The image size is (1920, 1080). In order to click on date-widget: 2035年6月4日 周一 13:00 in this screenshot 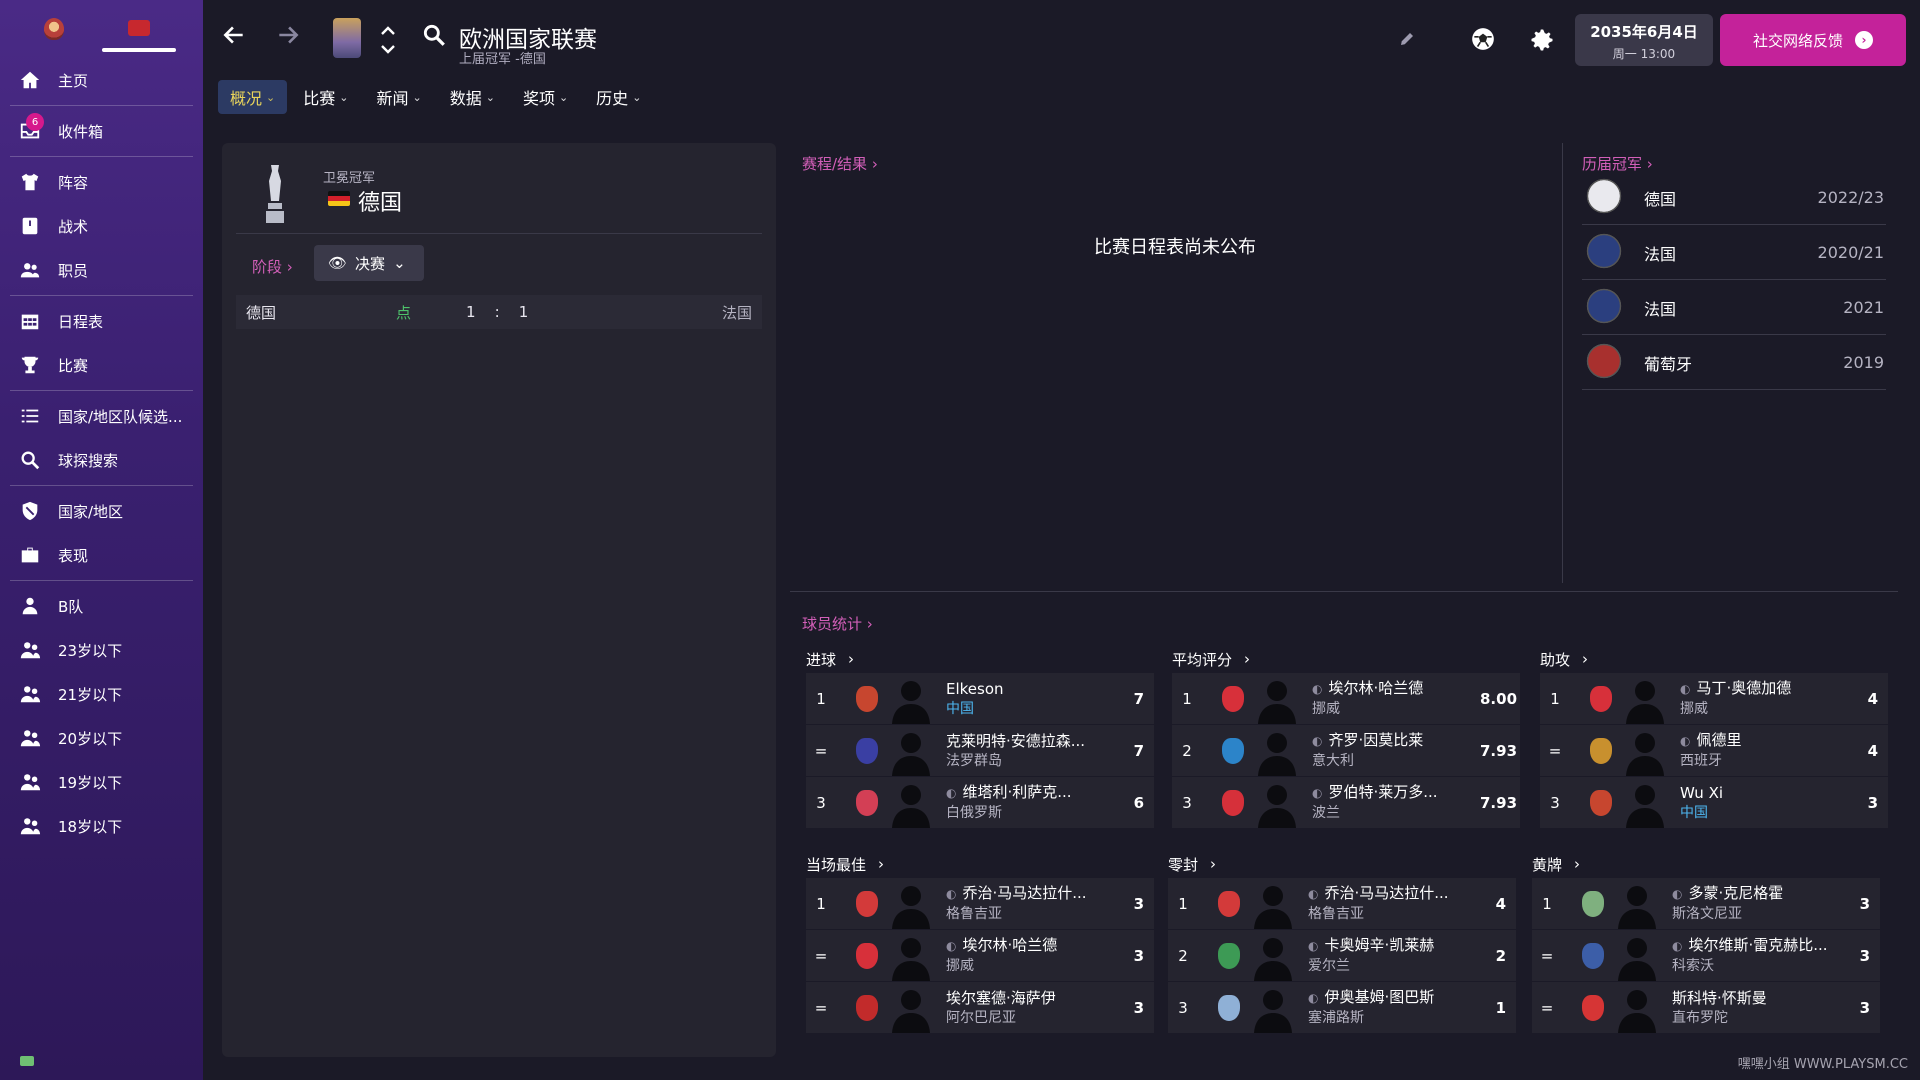, I will do `click(1644, 40)`.